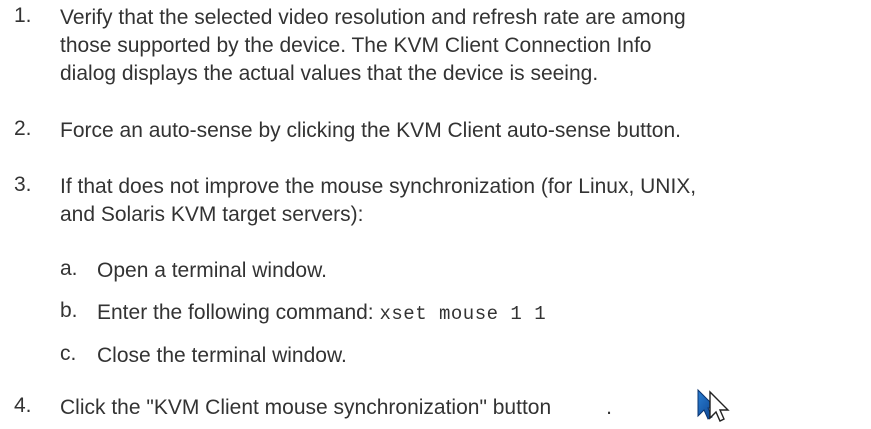 This screenshot has width=871, height=429. Describe the element at coordinates (69, 268) in the screenshot. I see `substep-letter: a.` at that location.